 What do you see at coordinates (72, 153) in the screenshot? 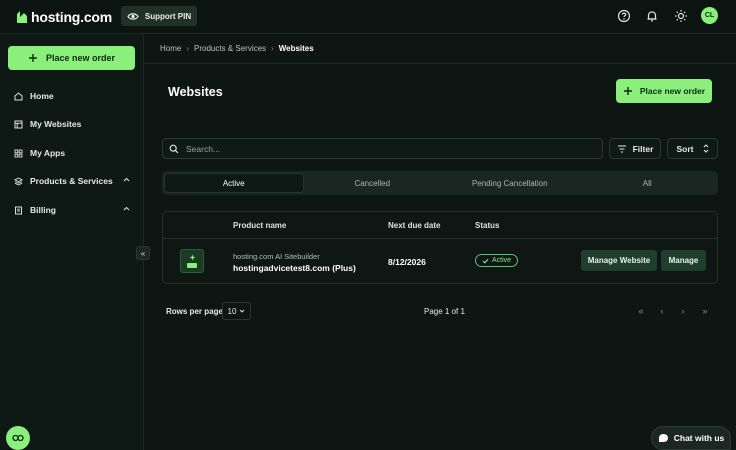
I see `sidebar-item-my-apps: My Apps` at bounding box center [72, 153].